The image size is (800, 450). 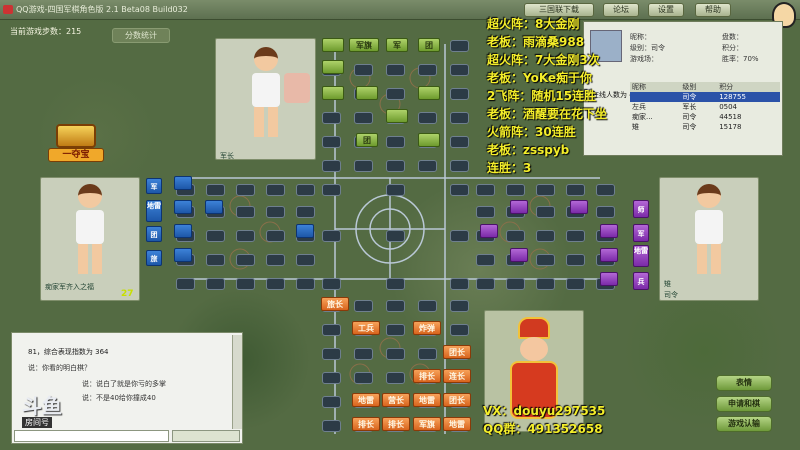 I want to click on chat-input, so click(x=91, y=436).